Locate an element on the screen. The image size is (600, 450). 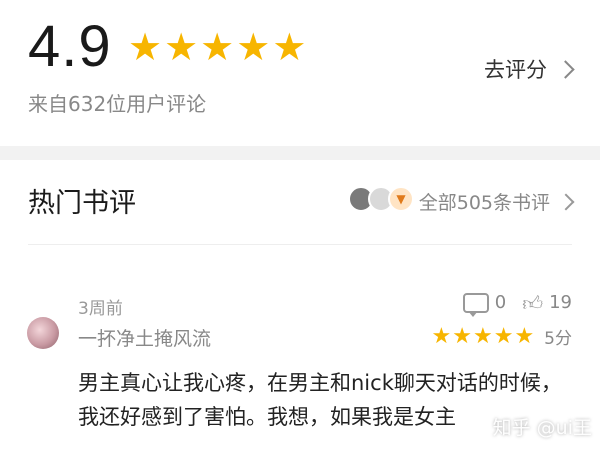
review-actions: 0 👍︎ 19 is located at coordinates (517, 304).